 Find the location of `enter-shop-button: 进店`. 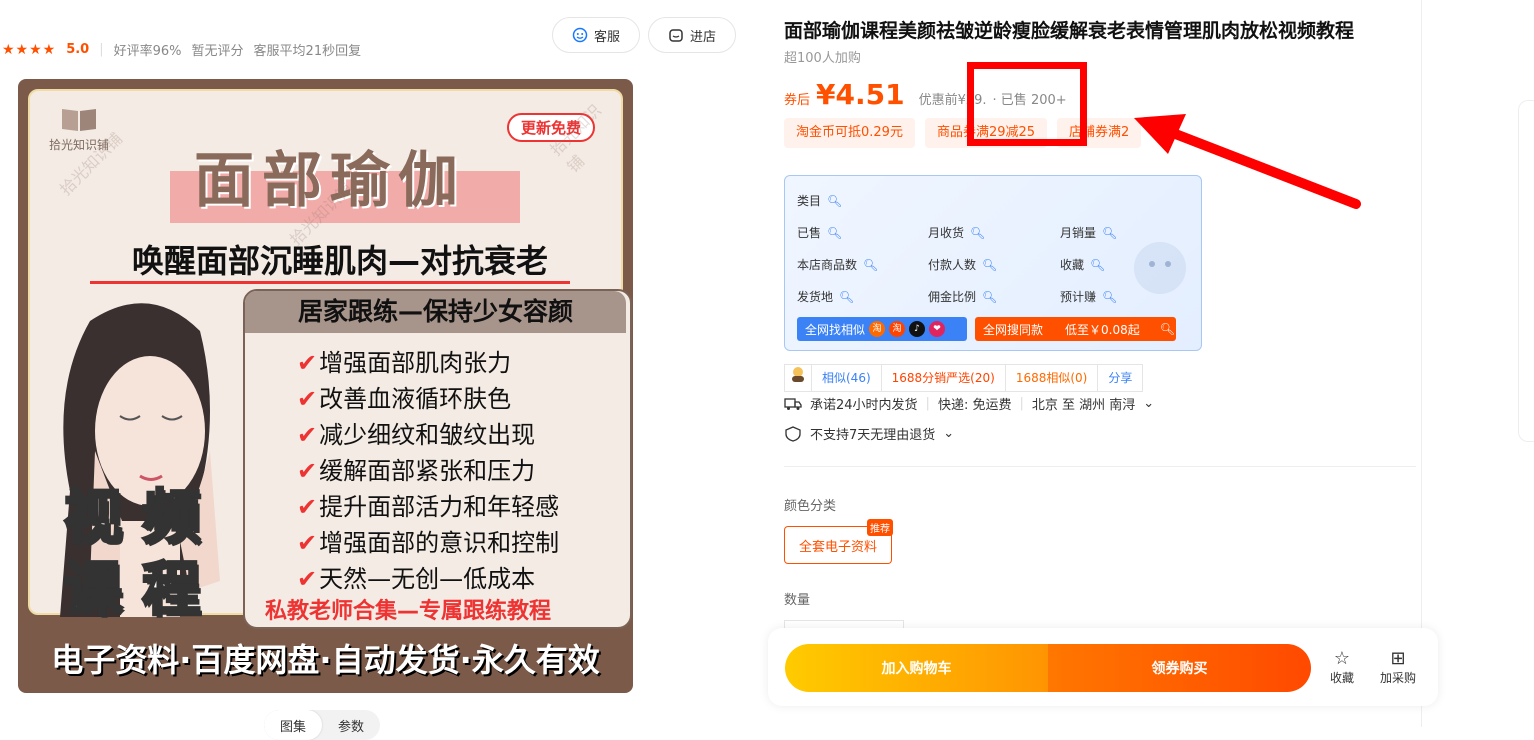

enter-shop-button: 进店 is located at coordinates (692, 35).